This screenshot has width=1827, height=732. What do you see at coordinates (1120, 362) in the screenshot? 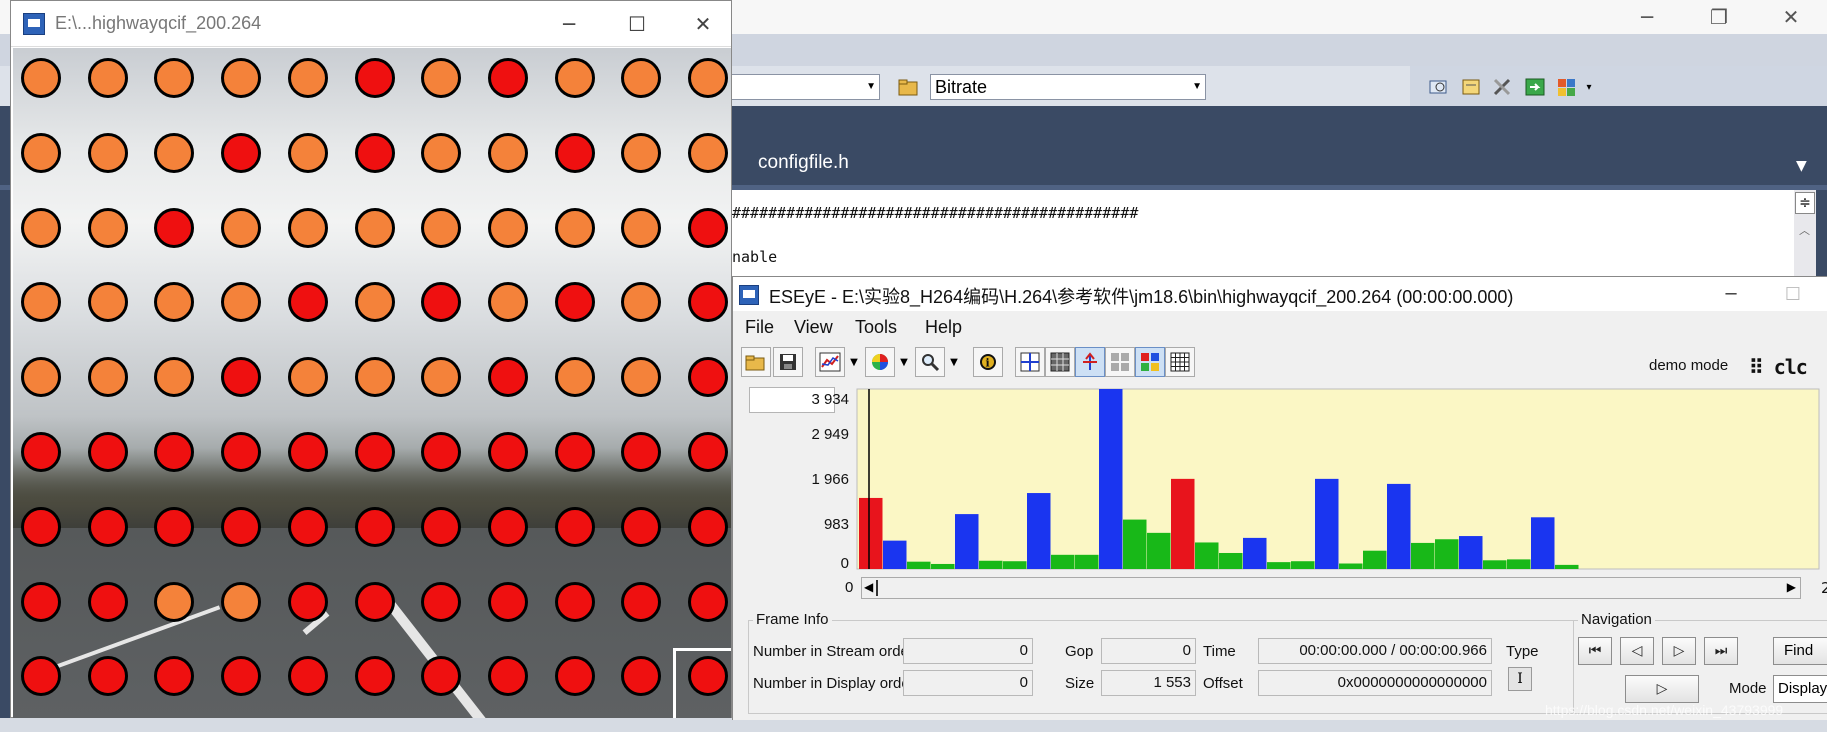
I see `macroblock-grid-icon` at bounding box center [1120, 362].